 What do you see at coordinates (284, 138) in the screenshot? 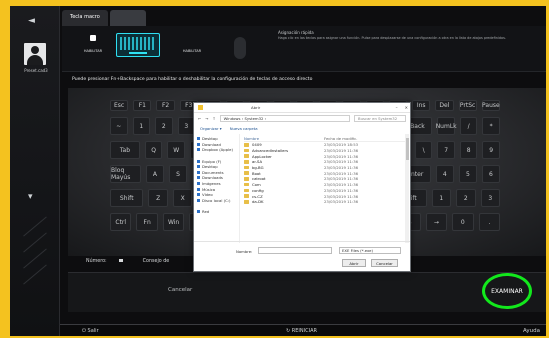
I see `column-name: Nombre` at bounding box center [284, 138].